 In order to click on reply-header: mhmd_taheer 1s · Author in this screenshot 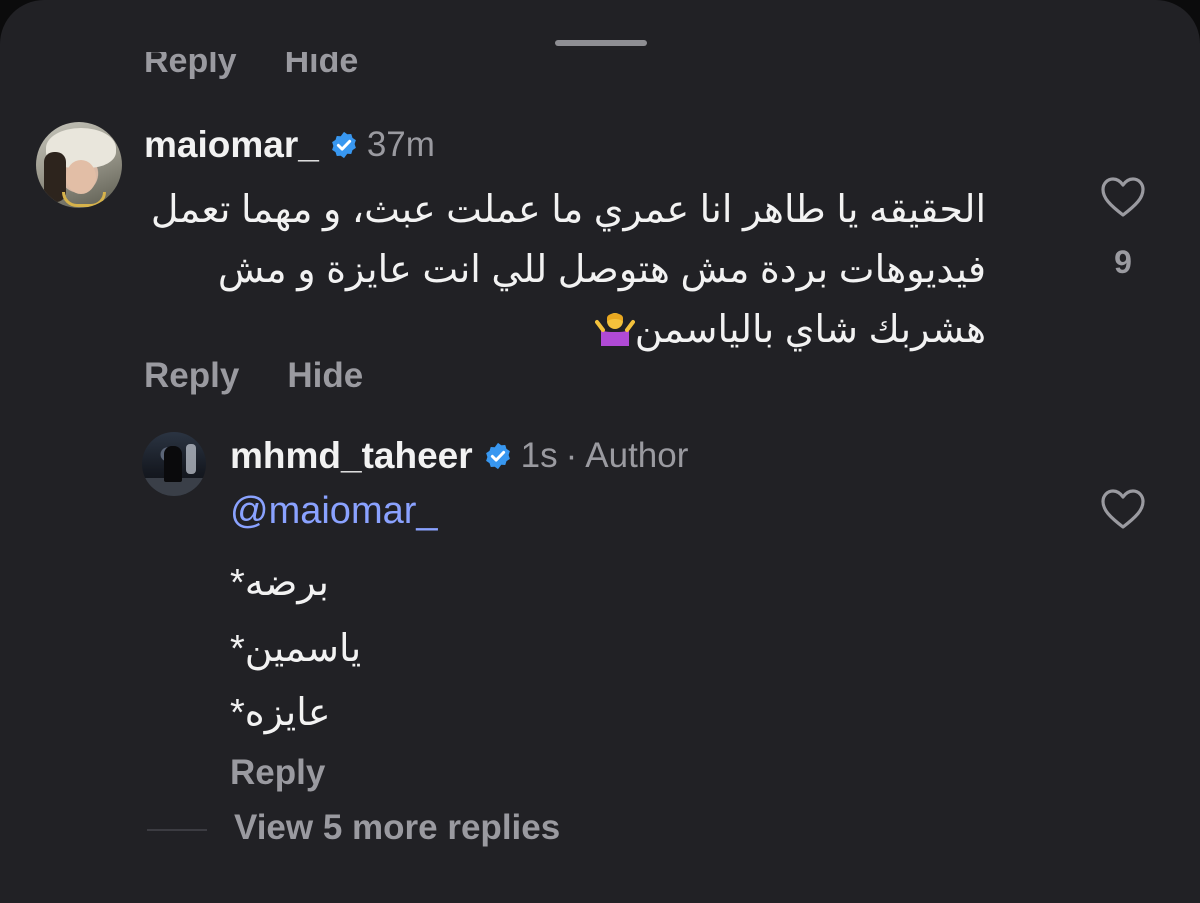, I will do `click(459, 456)`.